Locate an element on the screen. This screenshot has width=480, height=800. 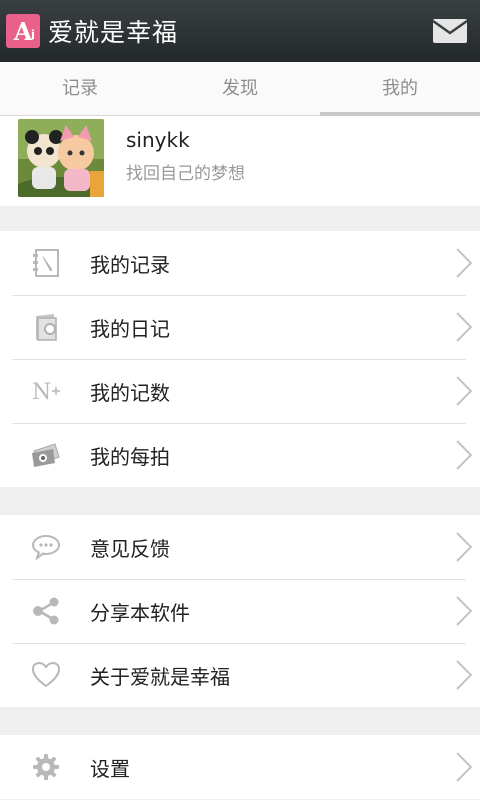
diary-icon is located at coordinates (46, 327).